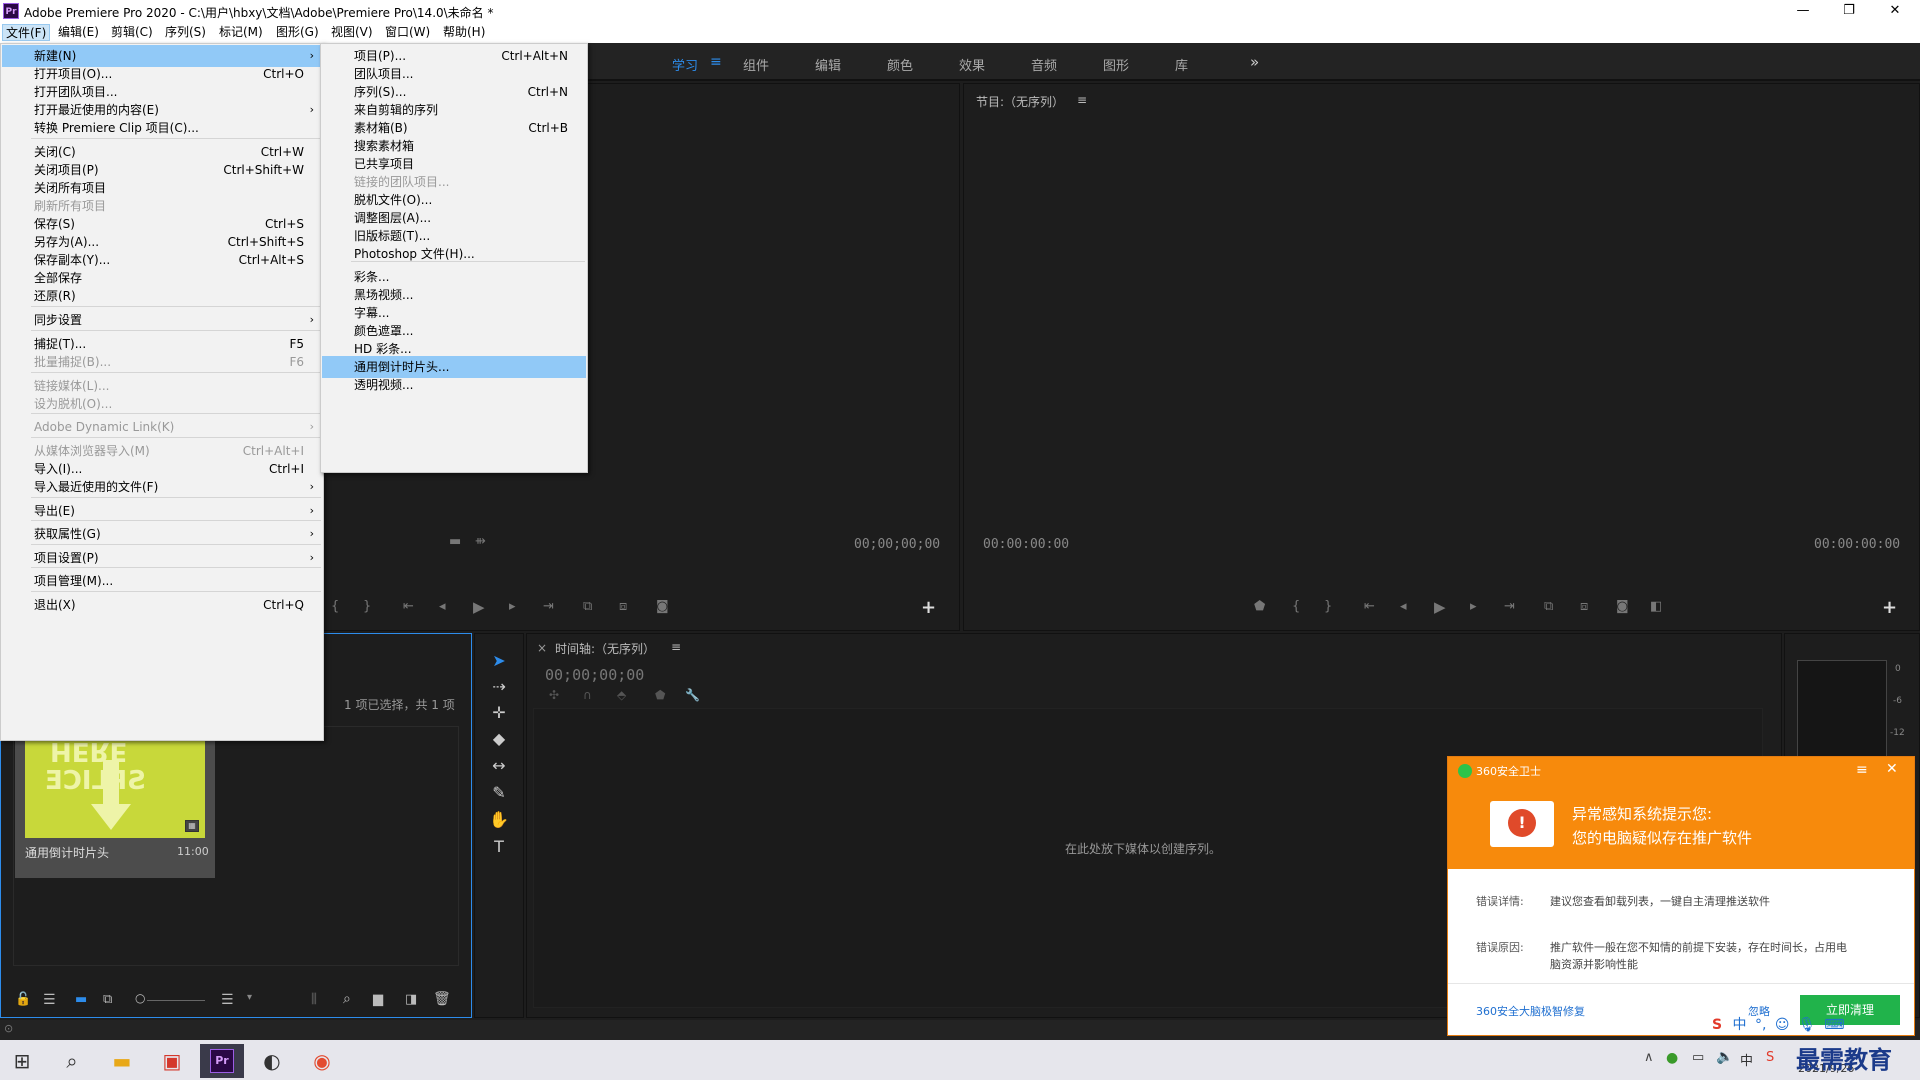  What do you see at coordinates (594, 675) in the screenshot?
I see `timeline-timecode: 00;00;00;00` at bounding box center [594, 675].